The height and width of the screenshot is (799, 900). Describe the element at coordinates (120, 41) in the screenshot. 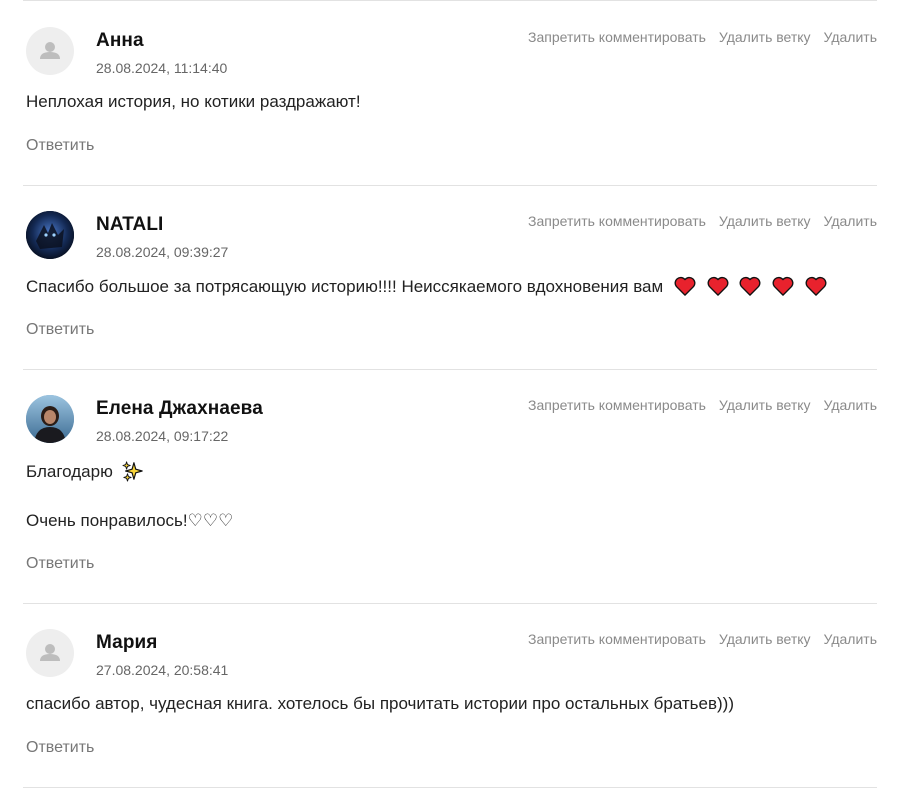

I see `comment-author: Анна` at that location.